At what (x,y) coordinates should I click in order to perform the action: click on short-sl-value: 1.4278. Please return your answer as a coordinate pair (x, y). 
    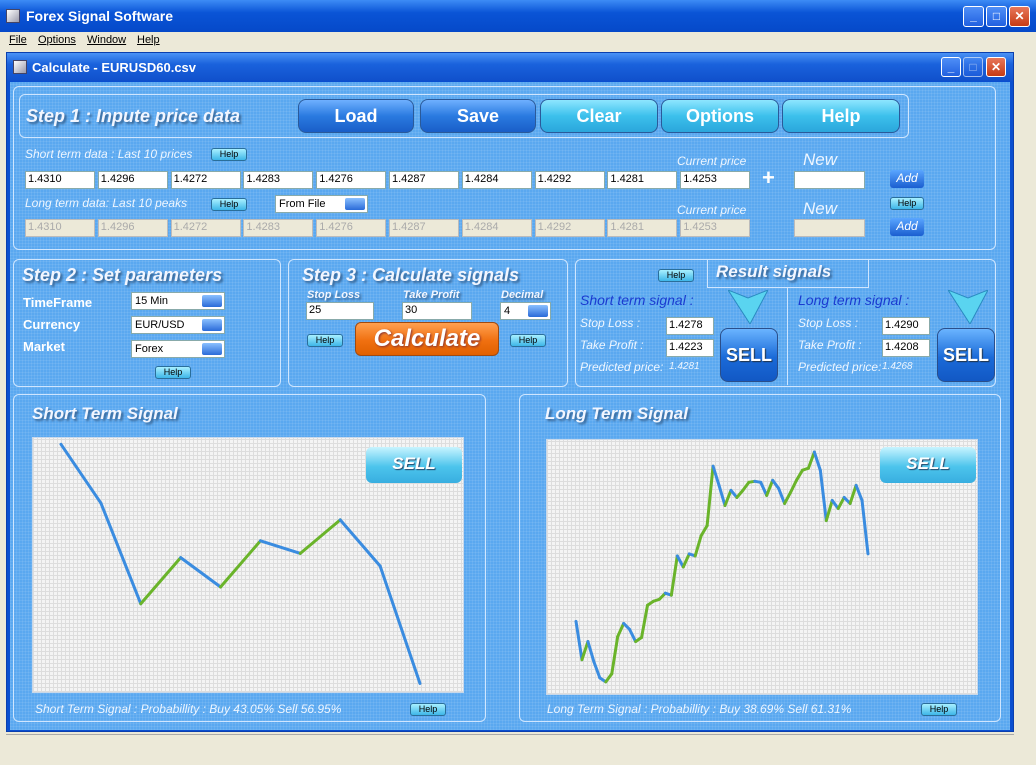
    Looking at the image, I should click on (690, 326).